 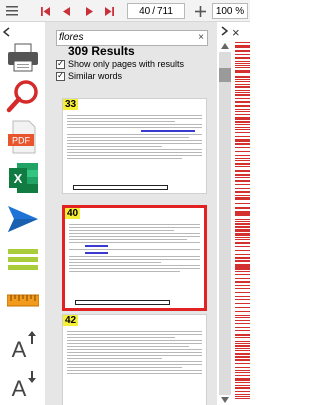 I want to click on lines-icon, so click(x=22, y=260).